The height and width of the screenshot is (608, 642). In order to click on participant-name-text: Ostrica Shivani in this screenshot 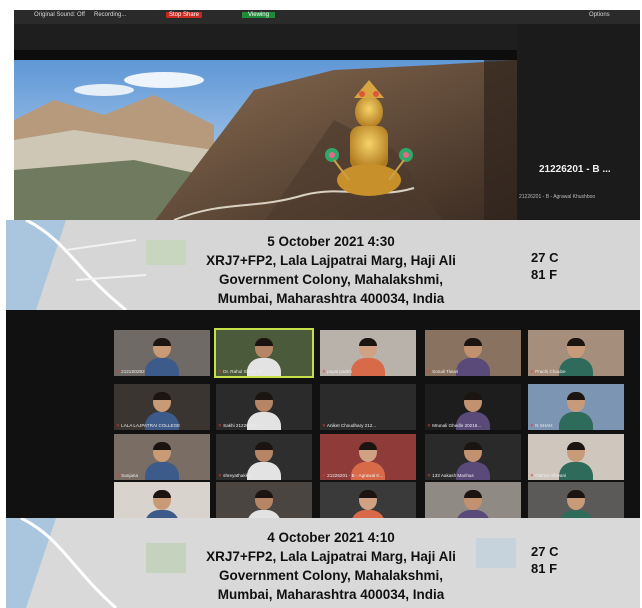, I will do `click(551, 475)`.